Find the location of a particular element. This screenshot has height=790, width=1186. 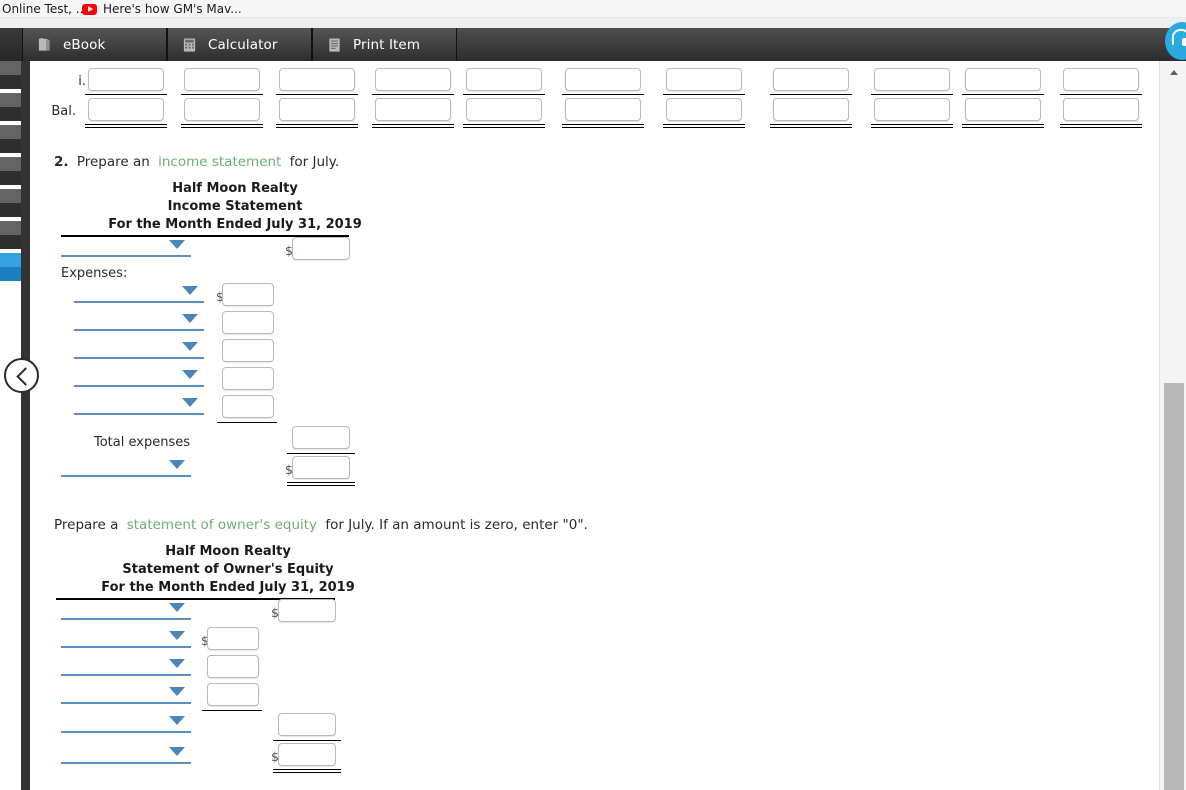

question-2-prompt: 2. Prepare an income statement for July. is located at coordinates (198, 162).